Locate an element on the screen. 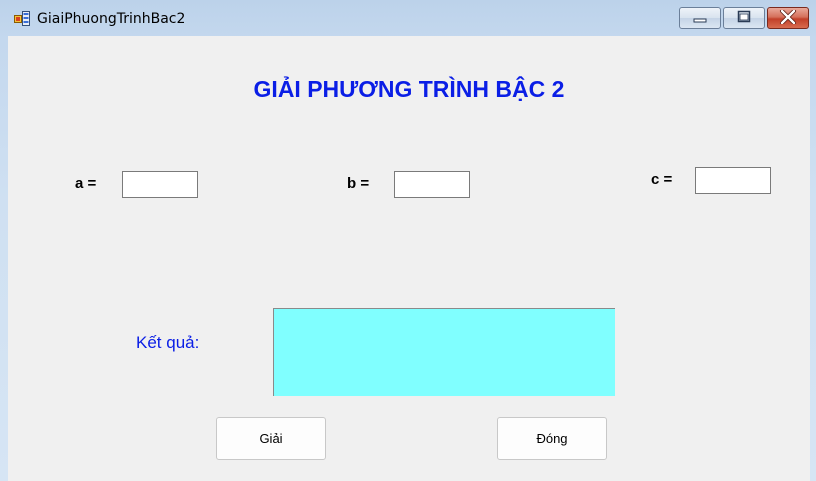  label-b: b = is located at coordinates (358, 183).